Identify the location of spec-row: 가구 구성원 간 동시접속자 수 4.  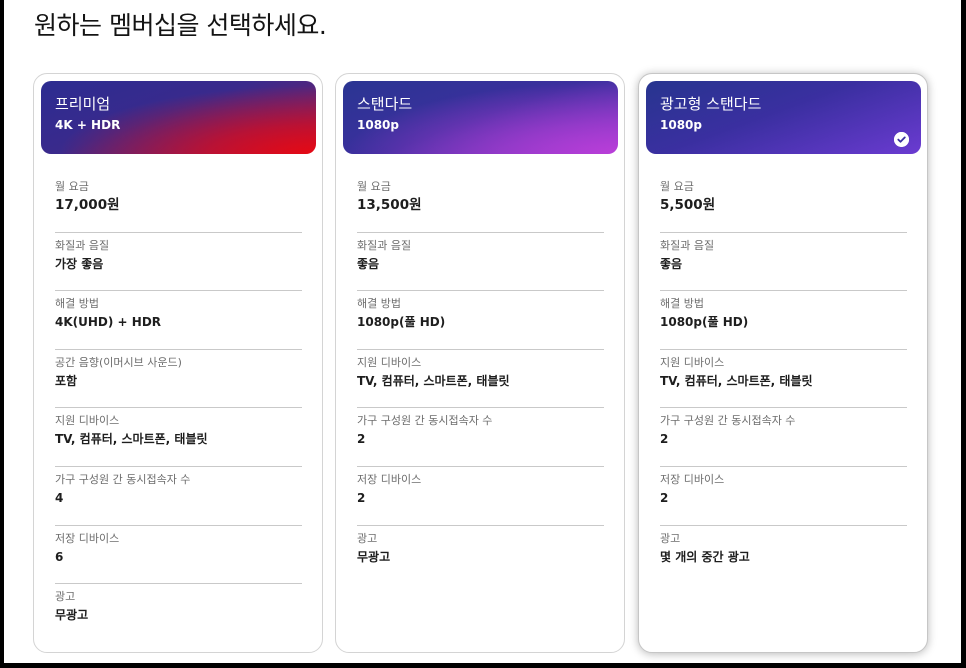
(178, 496).